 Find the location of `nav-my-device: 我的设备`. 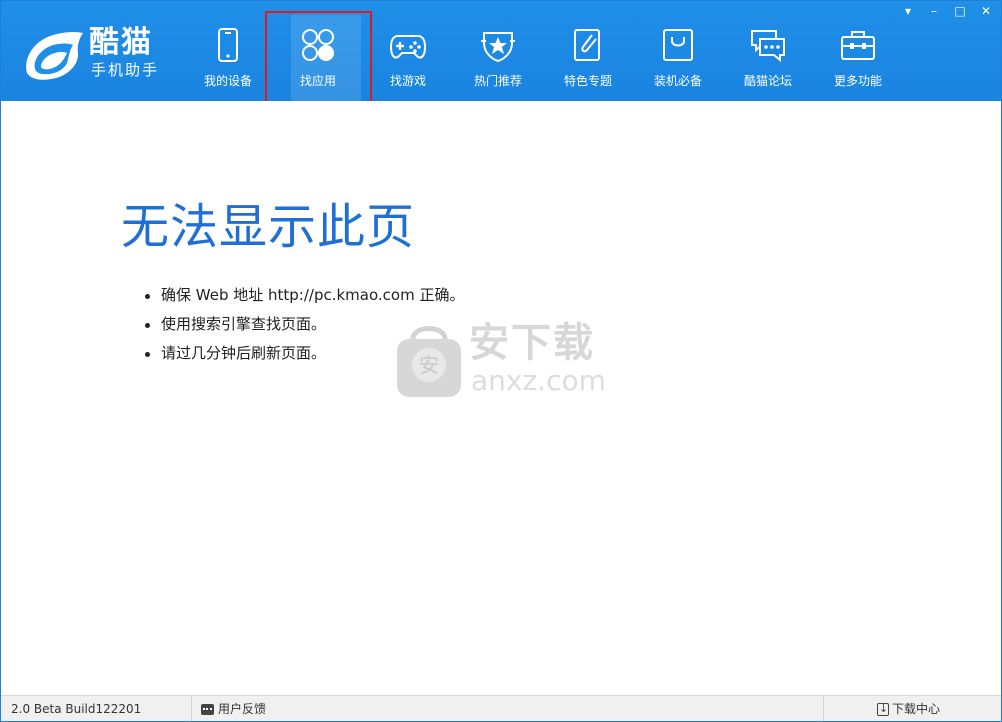

nav-my-device: 我的设备 is located at coordinates (228, 51).